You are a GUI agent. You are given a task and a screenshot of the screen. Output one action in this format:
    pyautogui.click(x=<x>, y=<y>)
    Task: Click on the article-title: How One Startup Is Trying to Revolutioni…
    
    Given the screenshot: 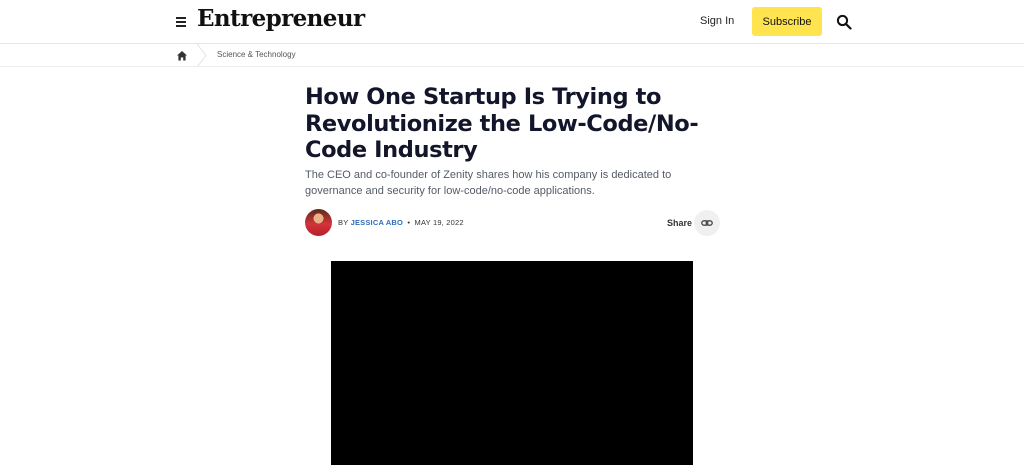 What is the action you would take?
    pyautogui.click(x=502, y=123)
    